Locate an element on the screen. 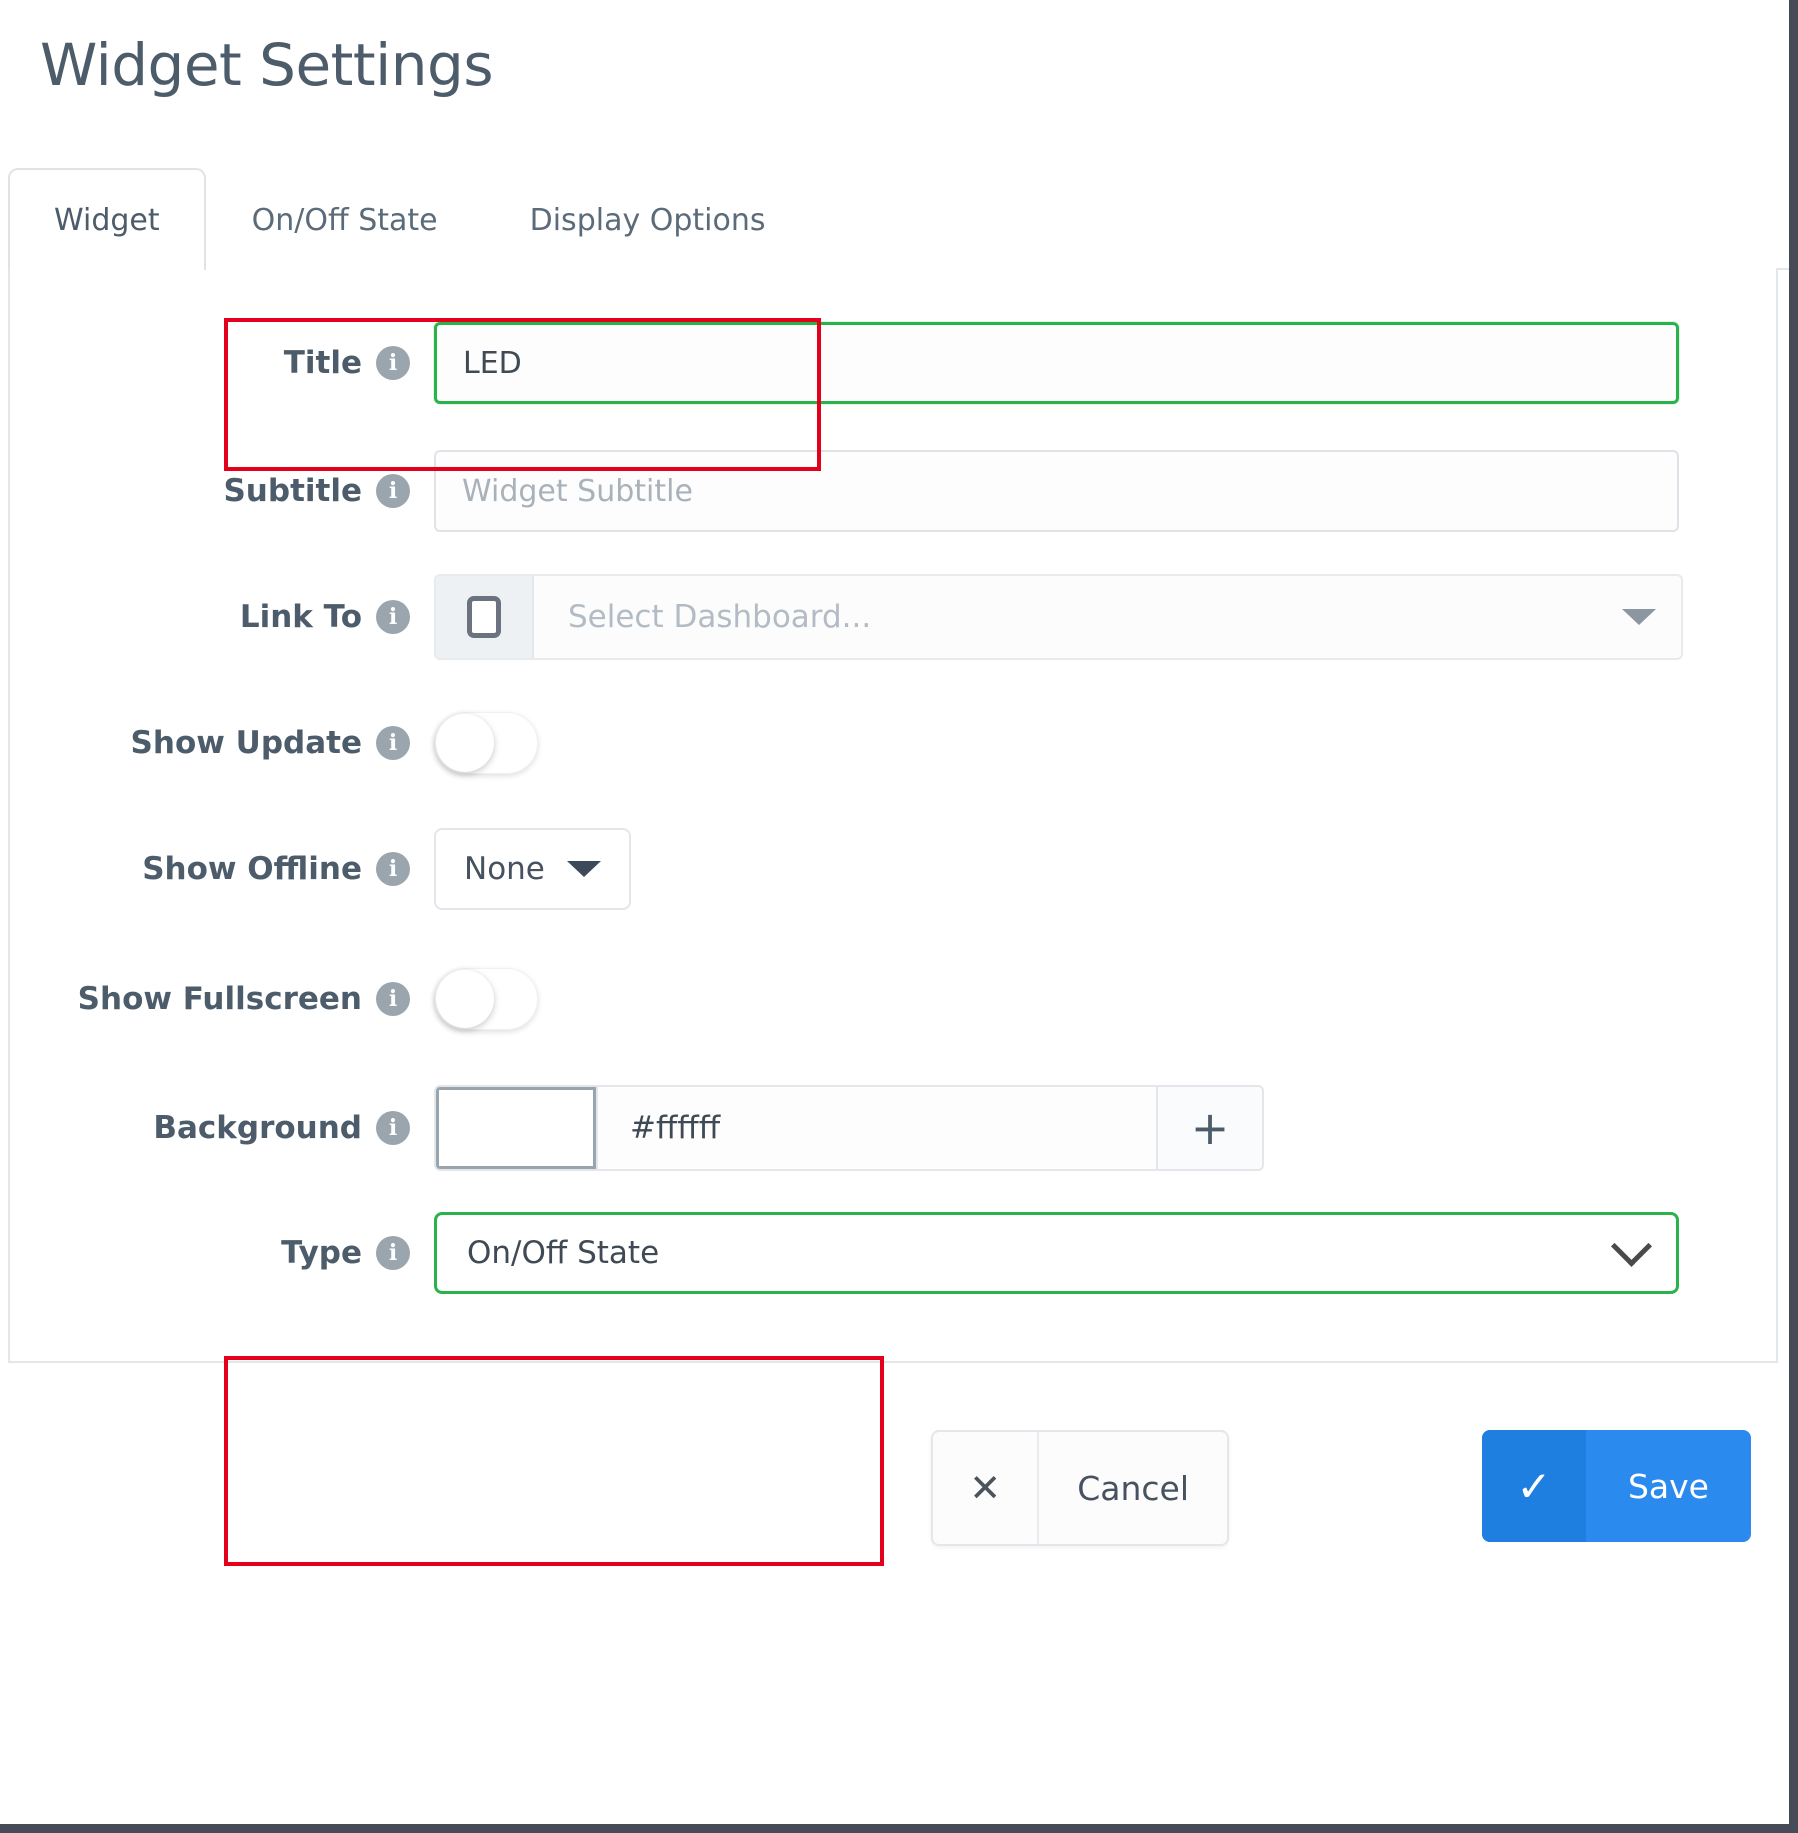  field-row-show-offline: Show Offline i None is located at coordinates (893, 869).